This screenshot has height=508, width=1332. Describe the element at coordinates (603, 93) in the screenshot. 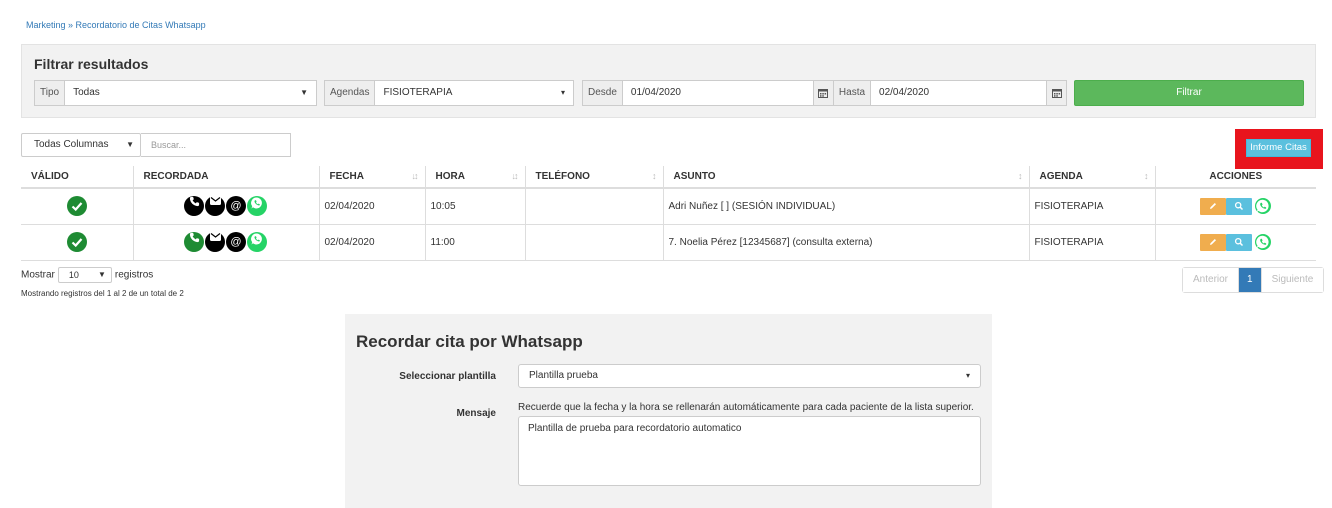

I see `desde-label: Desde` at that location.